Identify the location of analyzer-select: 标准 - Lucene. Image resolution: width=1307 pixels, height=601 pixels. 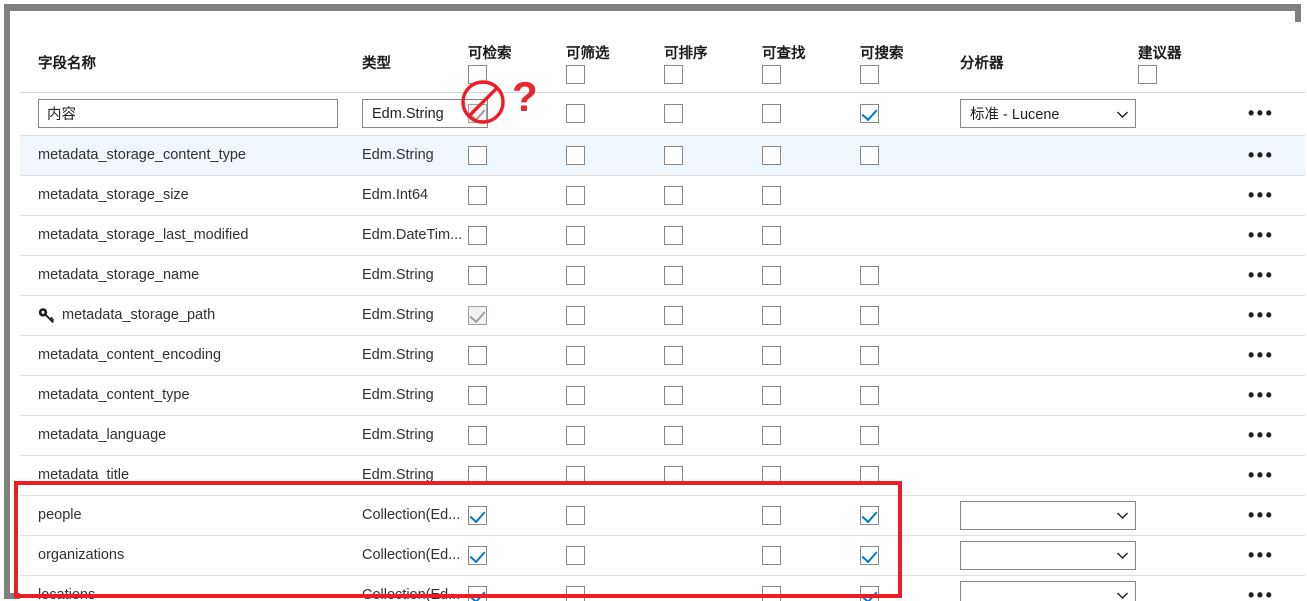
(1048, 113).